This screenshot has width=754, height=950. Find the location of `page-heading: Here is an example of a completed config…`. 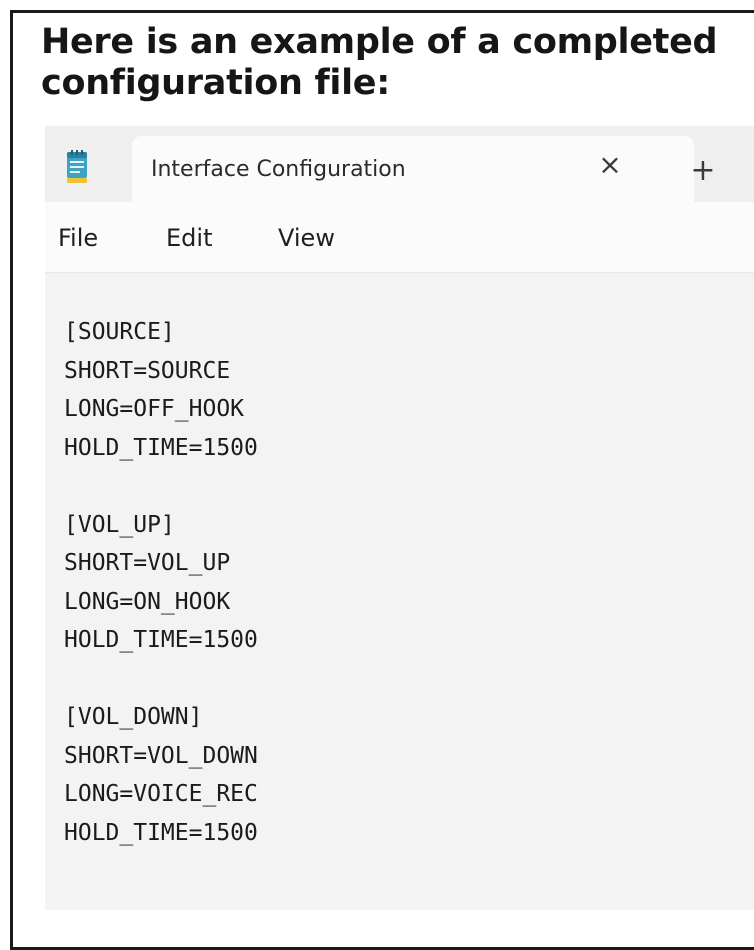

page-heading: Here is an example of a completed config… is located at coordinates (379, 62).